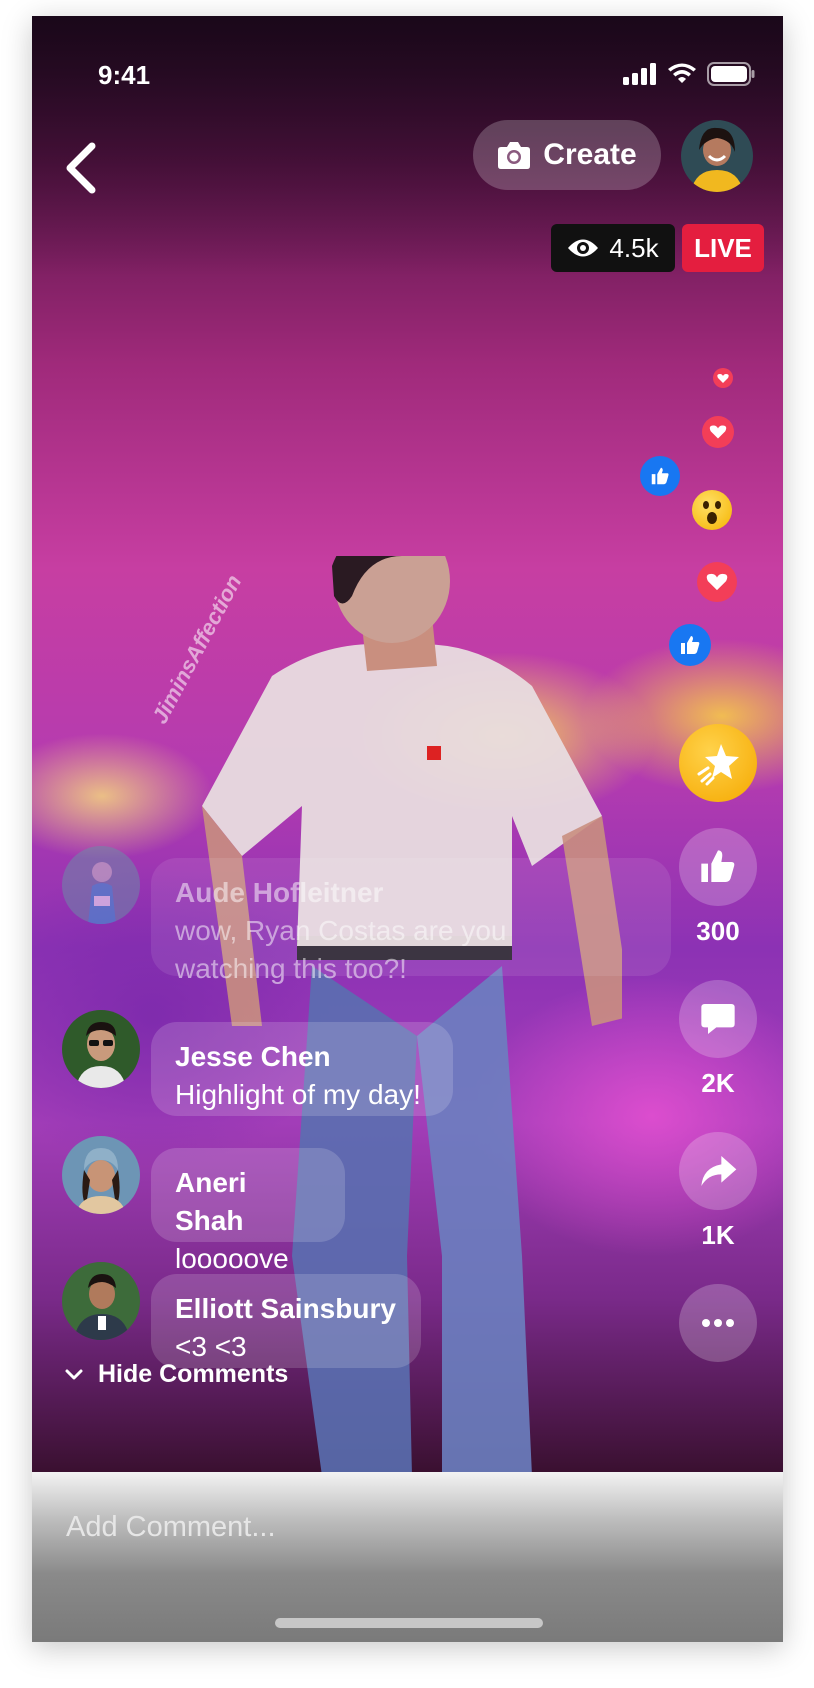  I want to click on comment-text: watching this too?!, so click(291, 968).